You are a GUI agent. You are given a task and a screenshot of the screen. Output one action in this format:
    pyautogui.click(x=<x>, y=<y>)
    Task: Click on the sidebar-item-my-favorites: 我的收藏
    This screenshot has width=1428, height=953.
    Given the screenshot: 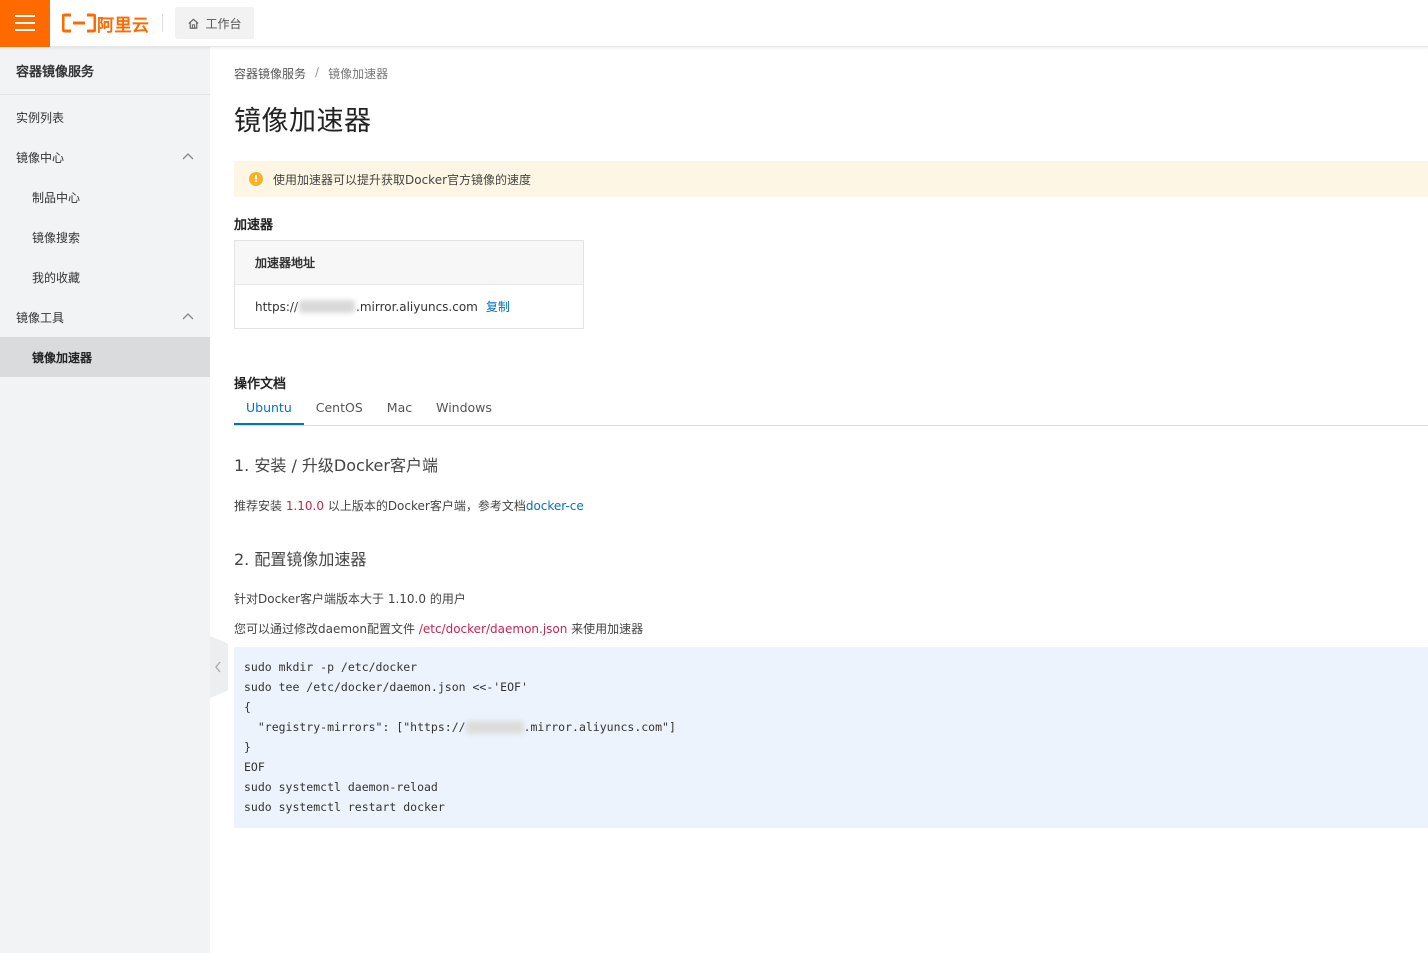 What is the action you would take?
    pyautogui.click(x=105, y=277)
    